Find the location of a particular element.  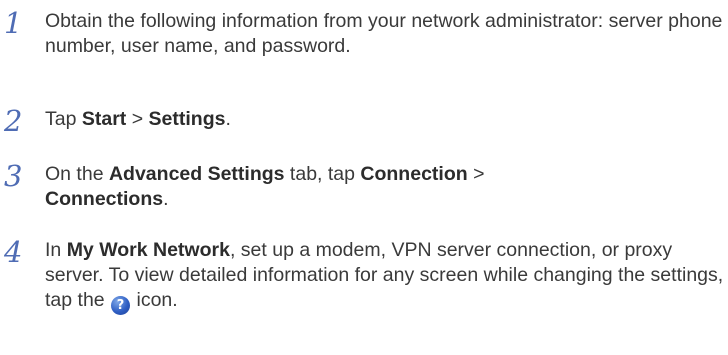

step-number: 4 is located at coordinates (13, 252).